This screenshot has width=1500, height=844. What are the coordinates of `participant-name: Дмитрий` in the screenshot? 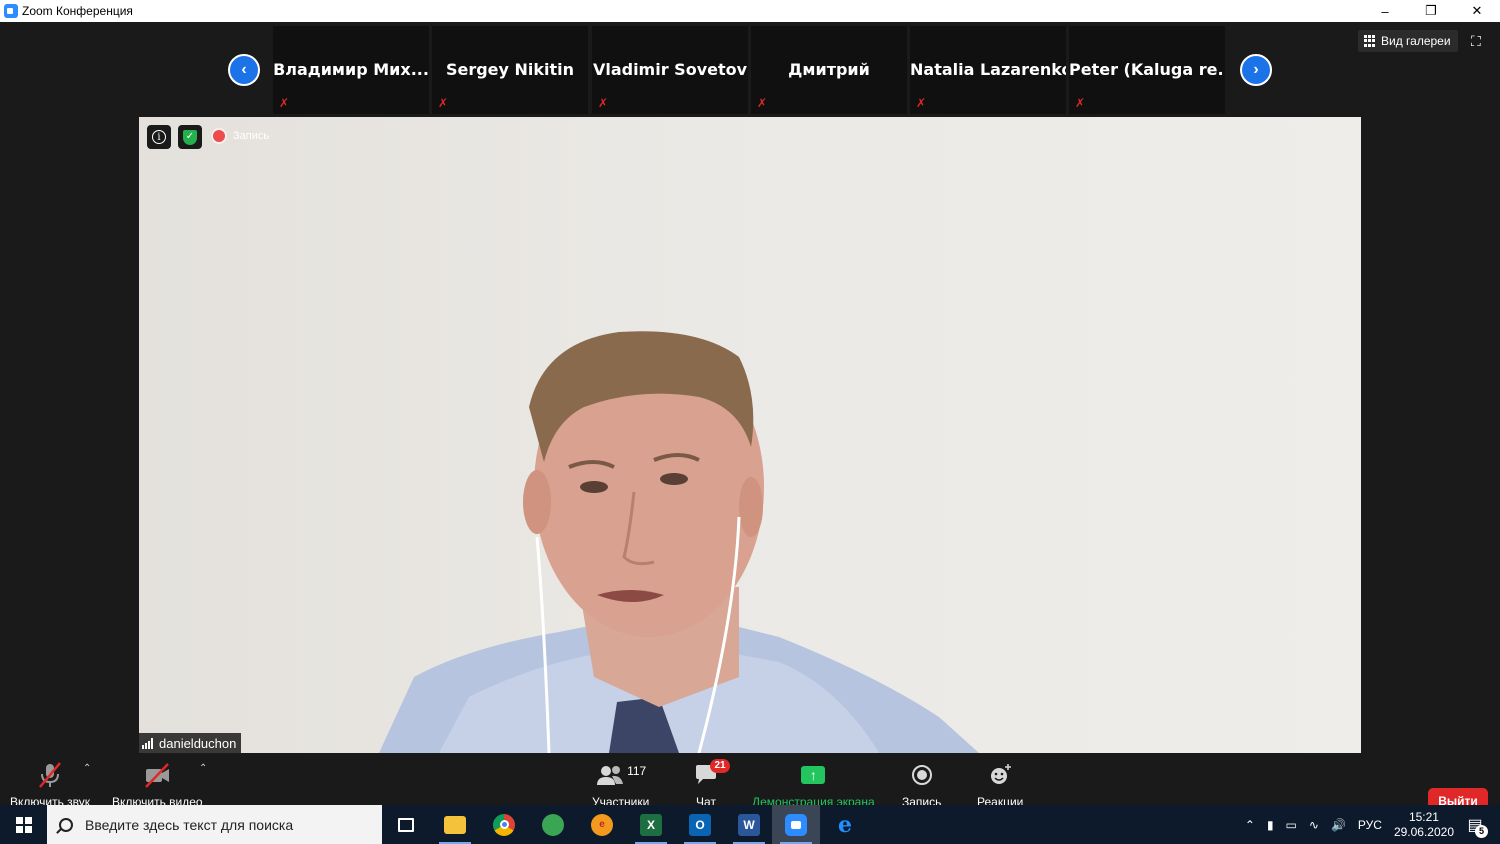 It's located at (829, 69).